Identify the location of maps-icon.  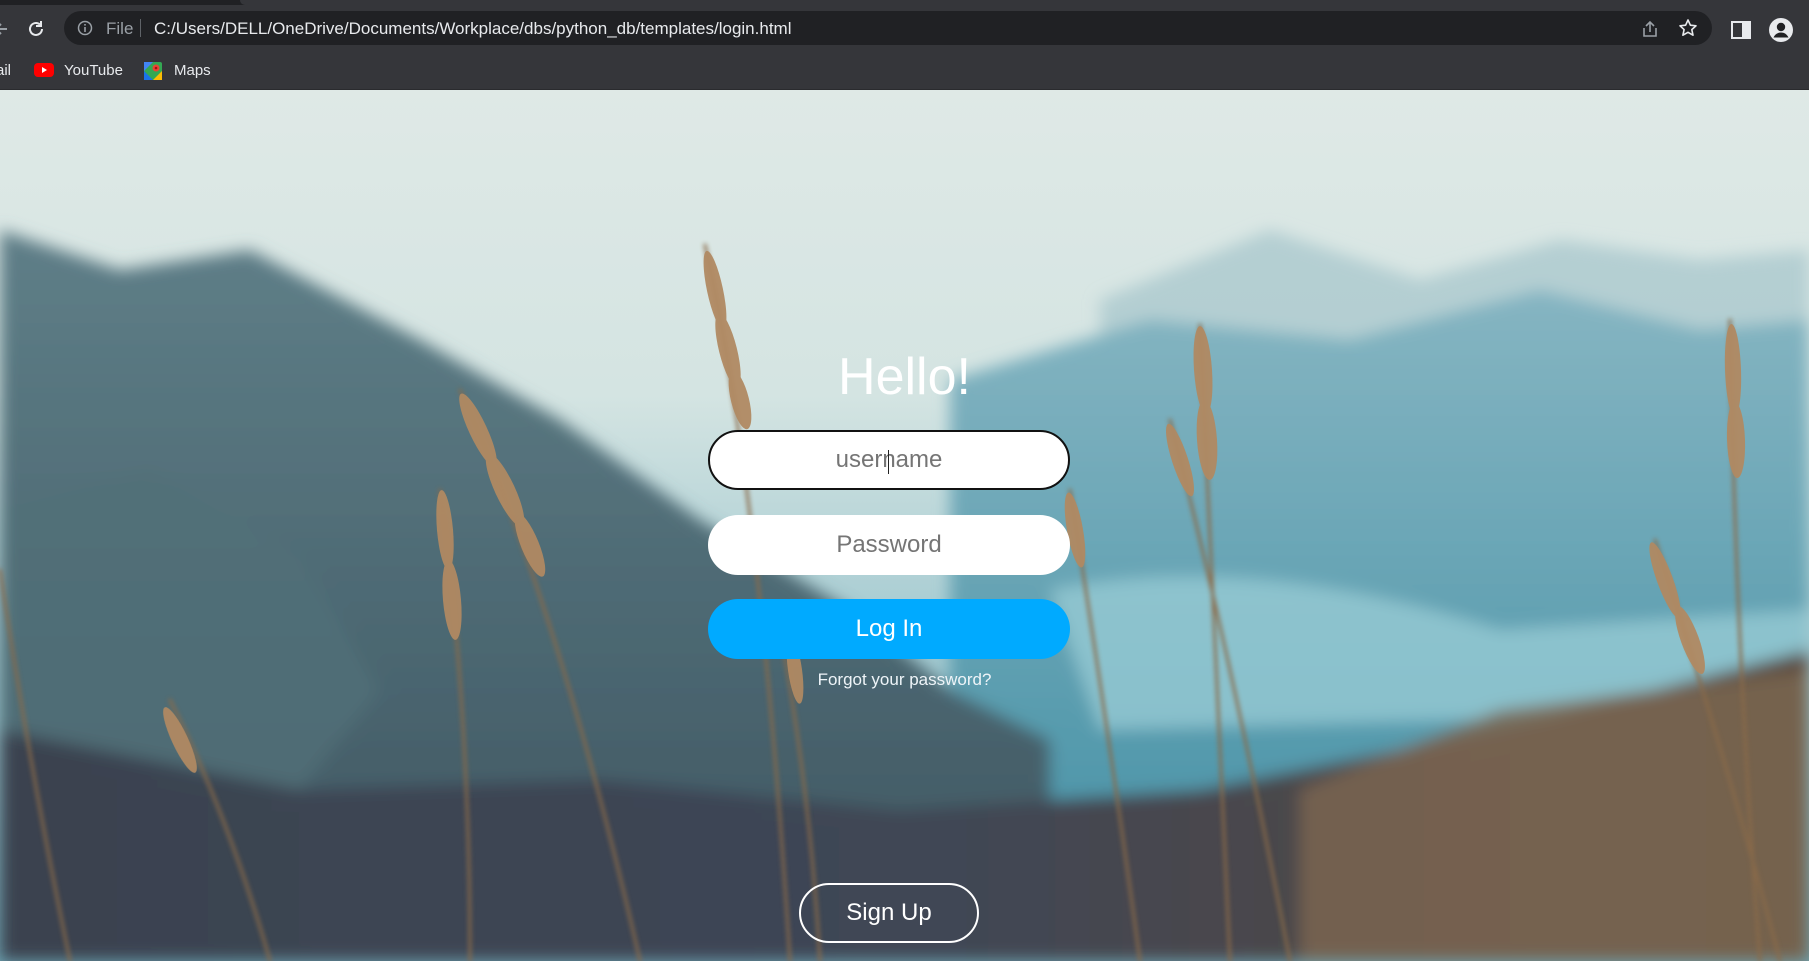
(154, 71).